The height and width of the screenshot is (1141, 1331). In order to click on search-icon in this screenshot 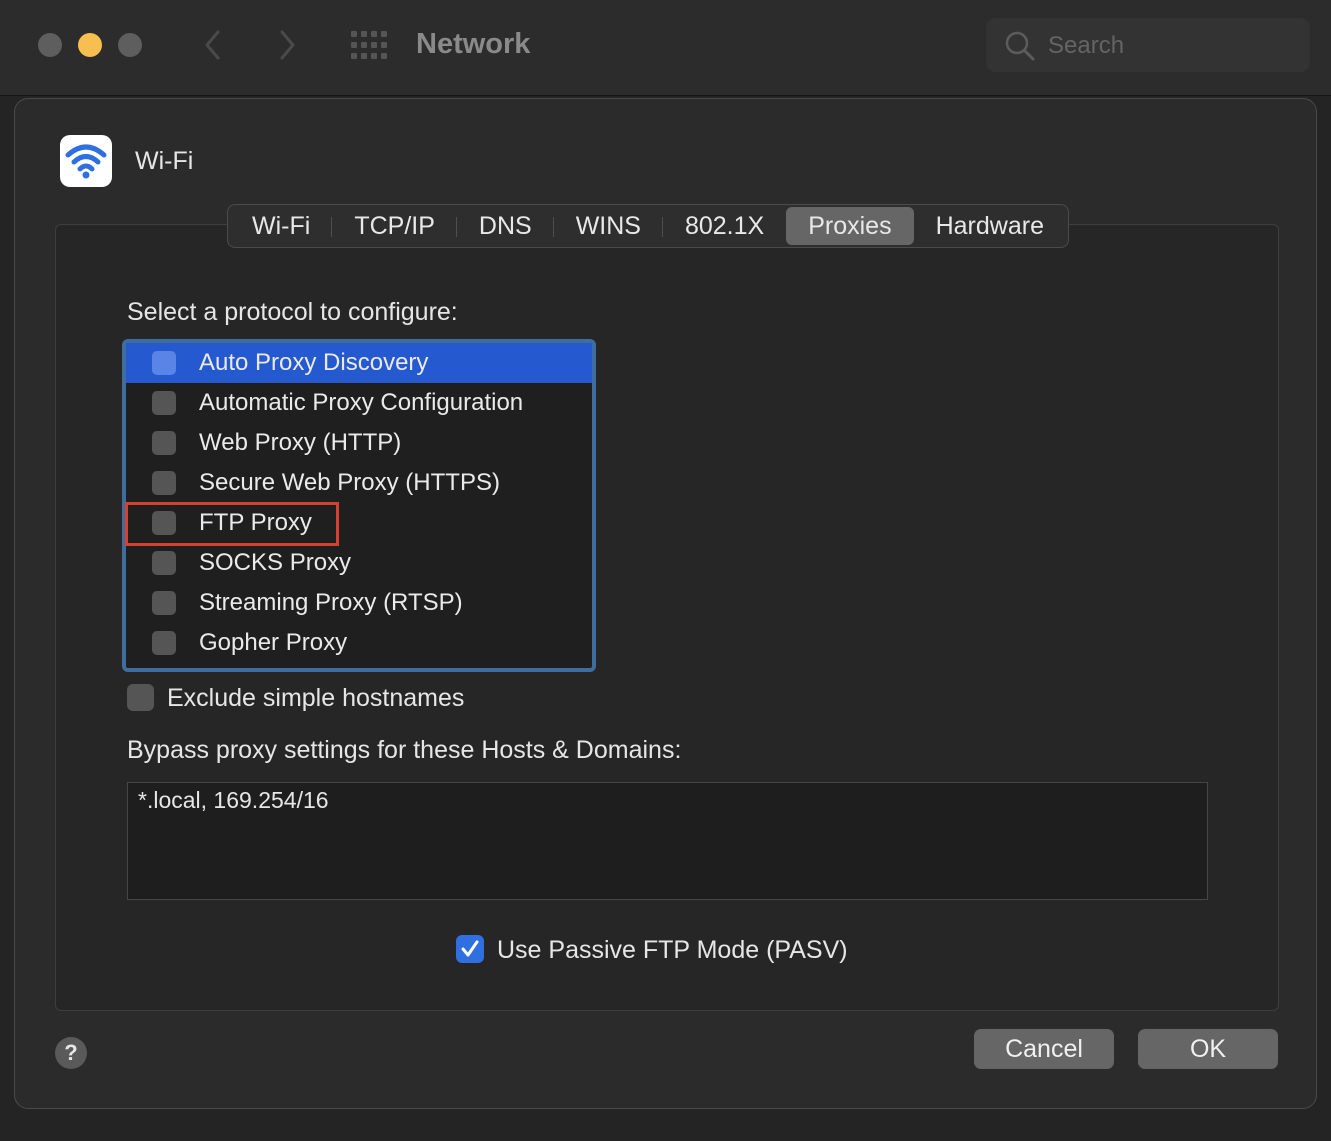, I will do `click(1020, 46)`.